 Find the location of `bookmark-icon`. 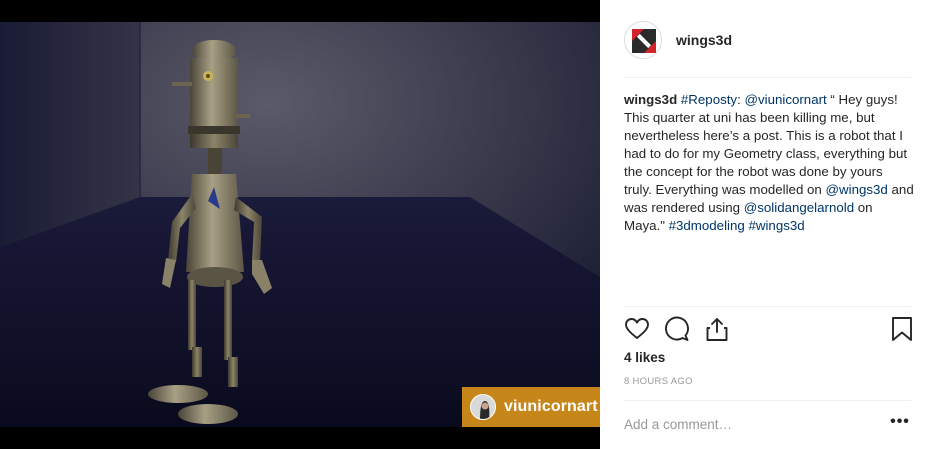

bookmark-icon is located at coordinates (902, 329).